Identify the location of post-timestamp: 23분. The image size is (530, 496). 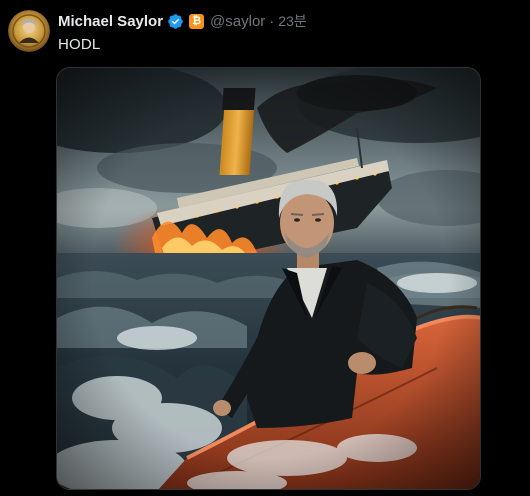
(292, 21).